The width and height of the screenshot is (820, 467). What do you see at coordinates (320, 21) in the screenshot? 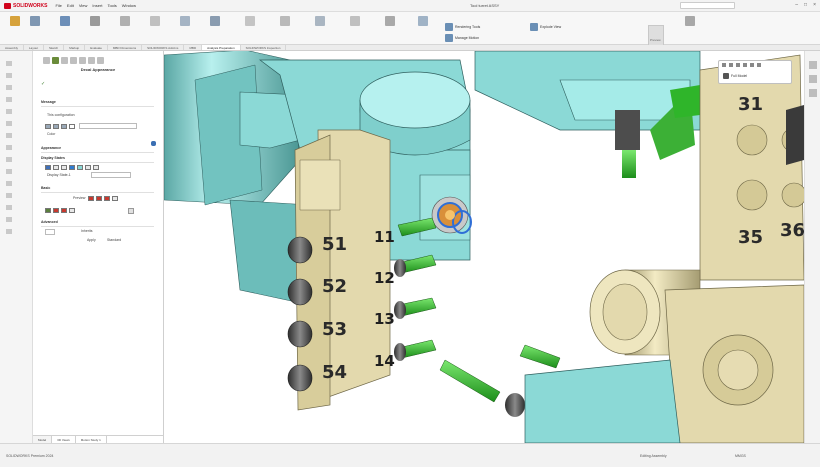
I see `new-motion-study-icon` at bounding box center [320, 21].